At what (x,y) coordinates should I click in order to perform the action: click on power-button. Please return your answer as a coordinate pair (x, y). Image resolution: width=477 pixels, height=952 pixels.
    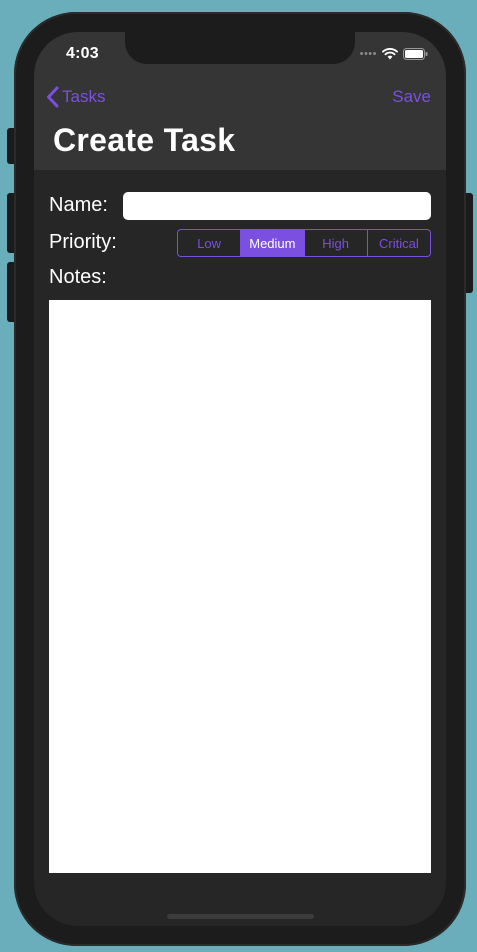
    Looking at the image, I should click on (469, 243).